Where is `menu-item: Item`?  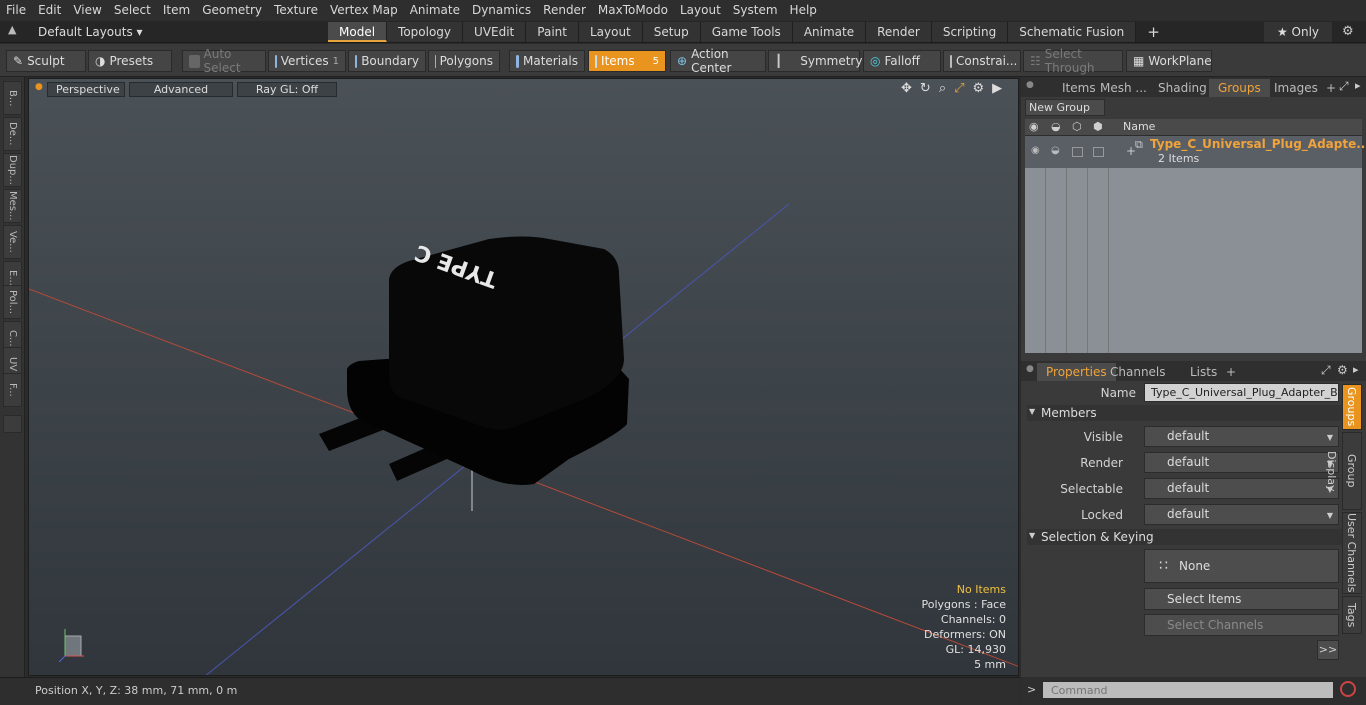 menu-item: Item is located at coordinates (176, 10).